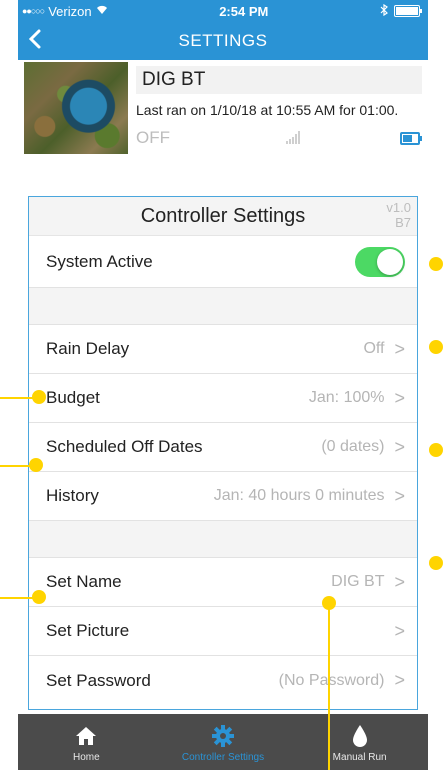  I want to click on nav-bar: SETTINGS, so click(223, 41).